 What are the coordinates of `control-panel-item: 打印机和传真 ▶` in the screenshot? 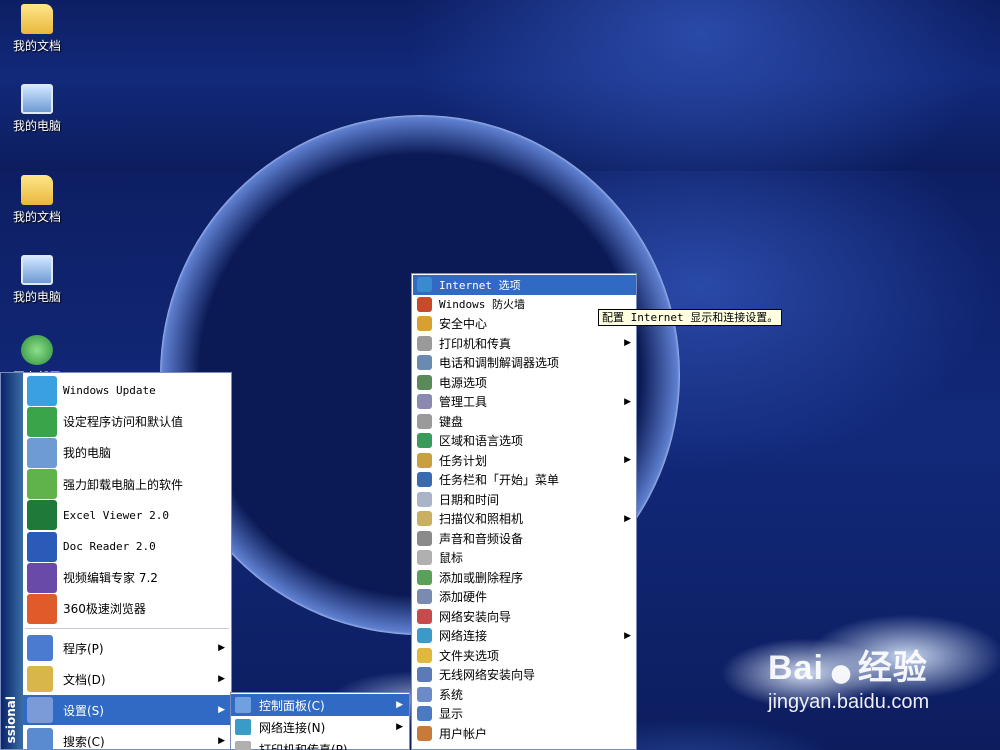 It's located at (524, 344).